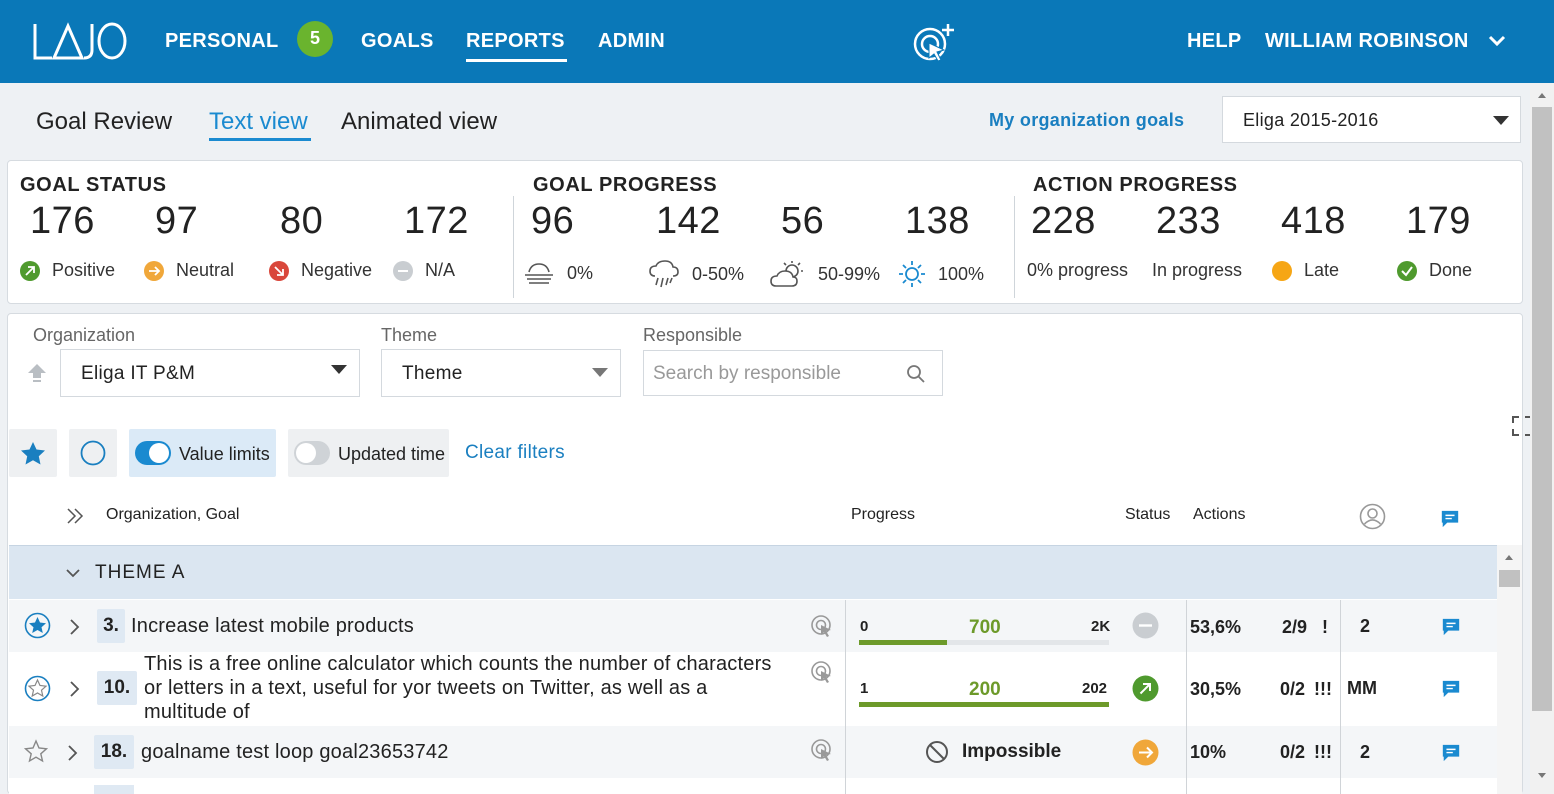 The image size is (1554, 794). Describe the element at coordinates (693, 335) in the screenshot. I see `responsible-label: Responsible` at that location.